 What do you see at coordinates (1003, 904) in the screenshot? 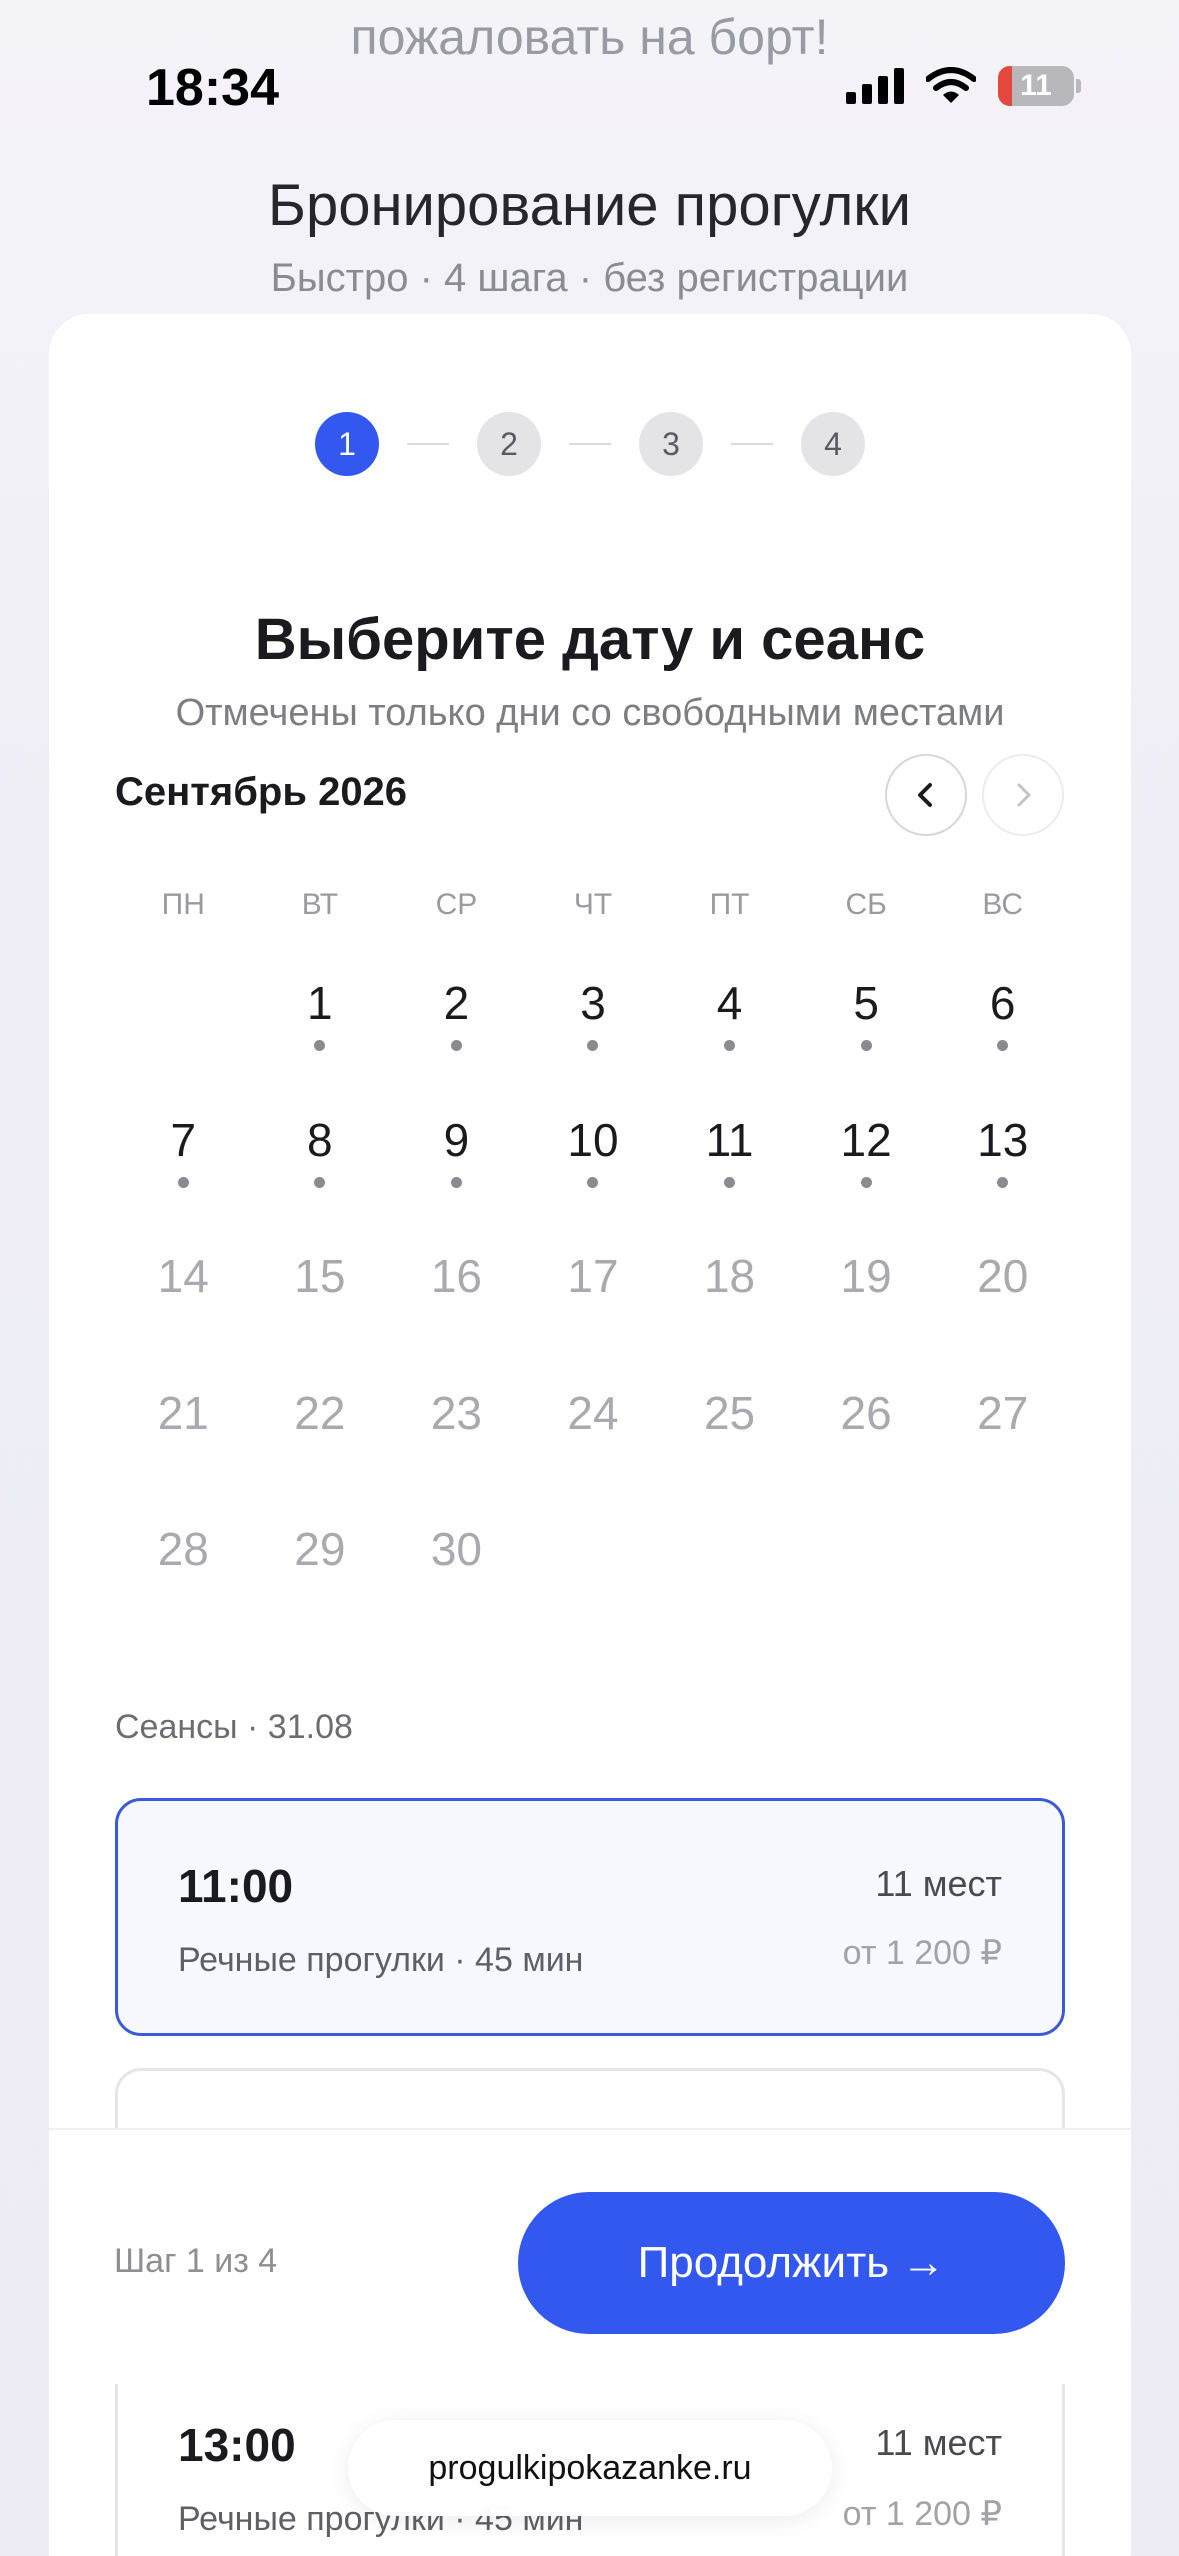
I see `weekday-label: ВС` at bounding box center [1003, 904].